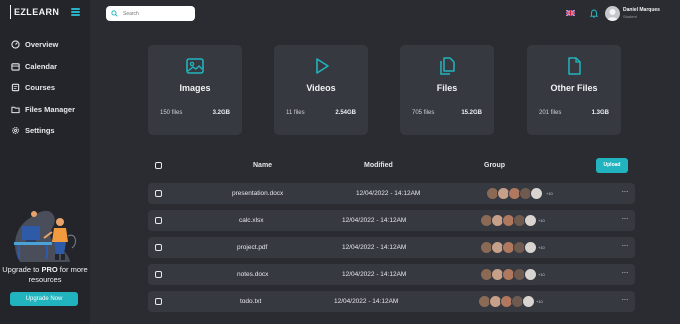 The width and height of the screenshot is (680, 324). I want to click on user-silhouette-icon, so click(612, 15).